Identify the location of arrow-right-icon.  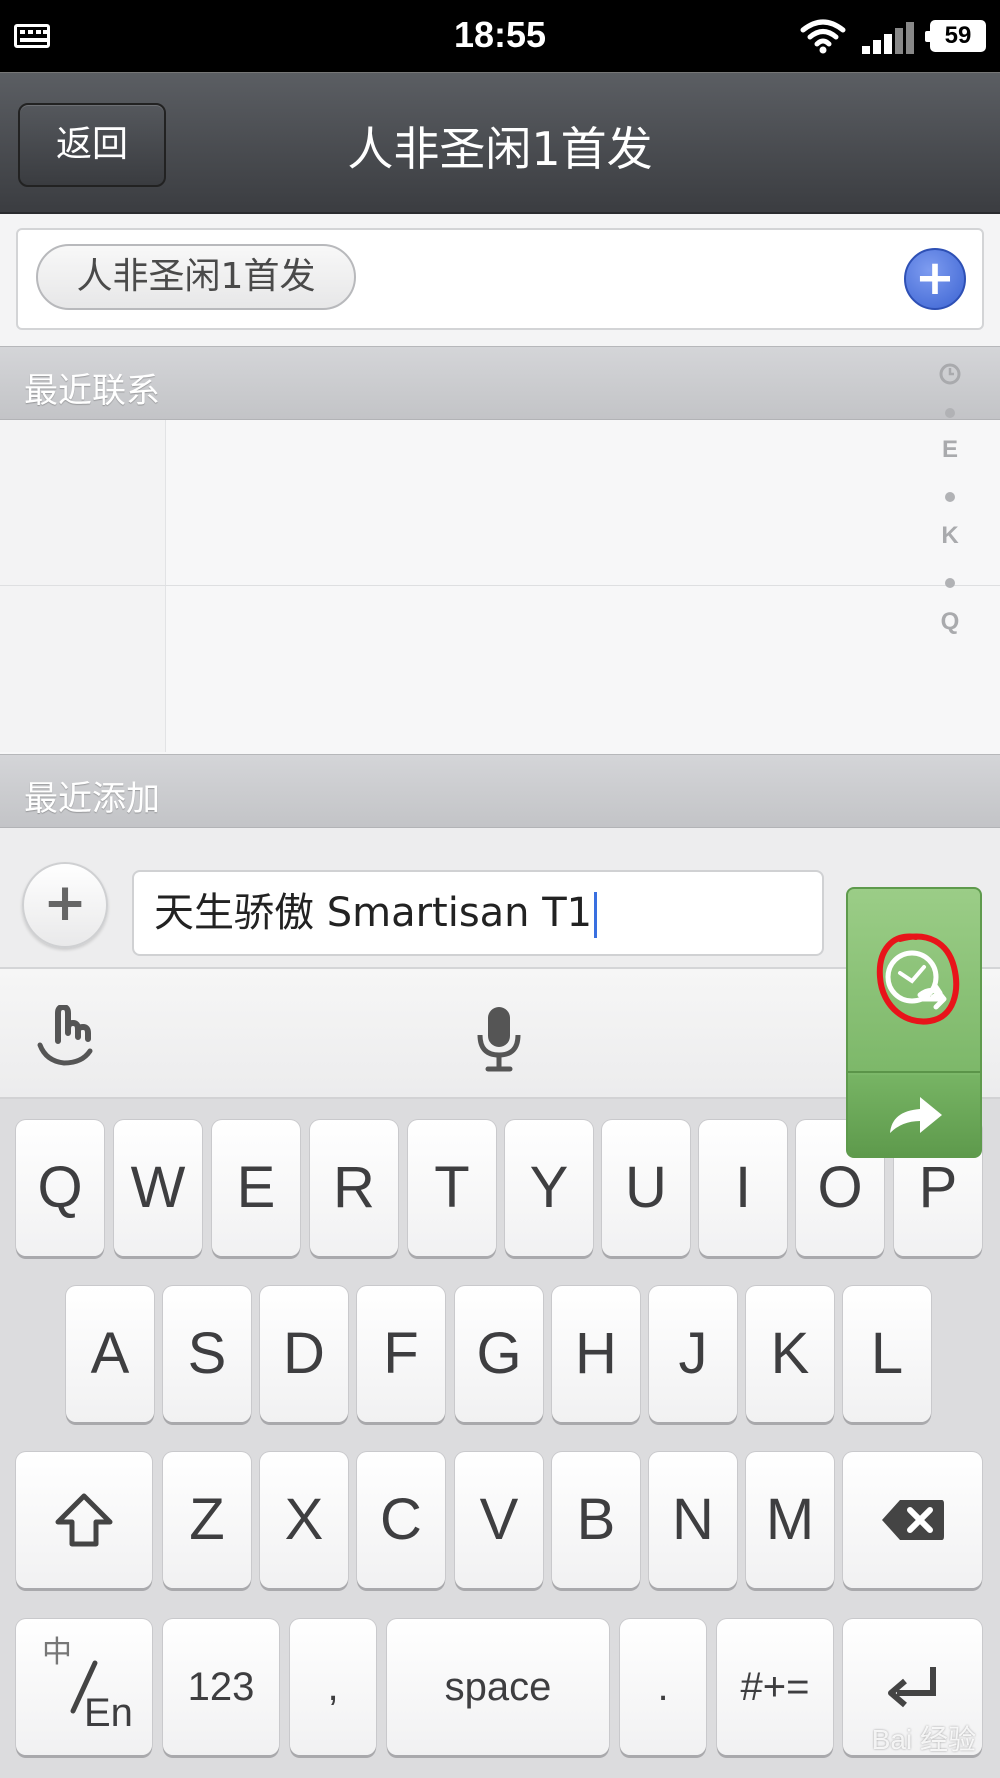
(916, 1115).